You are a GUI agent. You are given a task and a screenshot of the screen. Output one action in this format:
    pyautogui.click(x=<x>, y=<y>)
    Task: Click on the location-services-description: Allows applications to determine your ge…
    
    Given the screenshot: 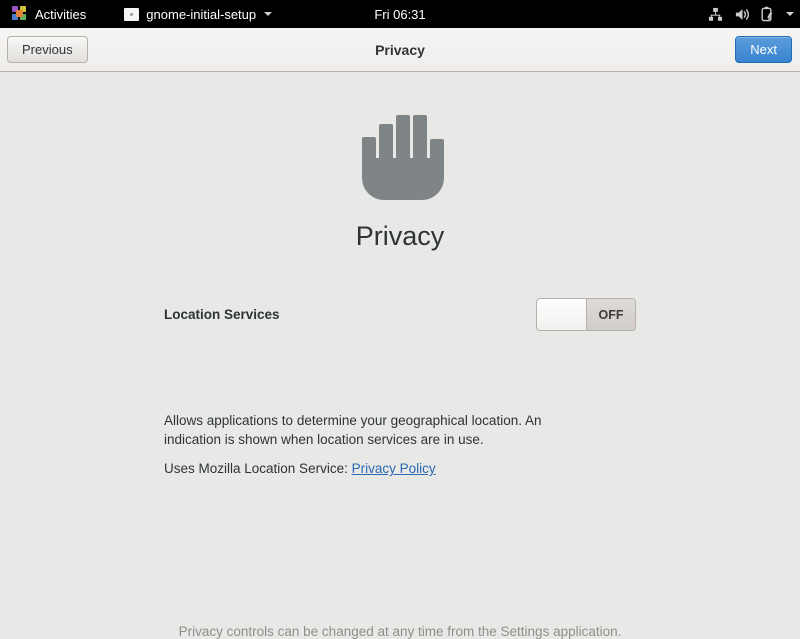 What is the action you would take?
    pyautogui.click(x=353, y=430)
    